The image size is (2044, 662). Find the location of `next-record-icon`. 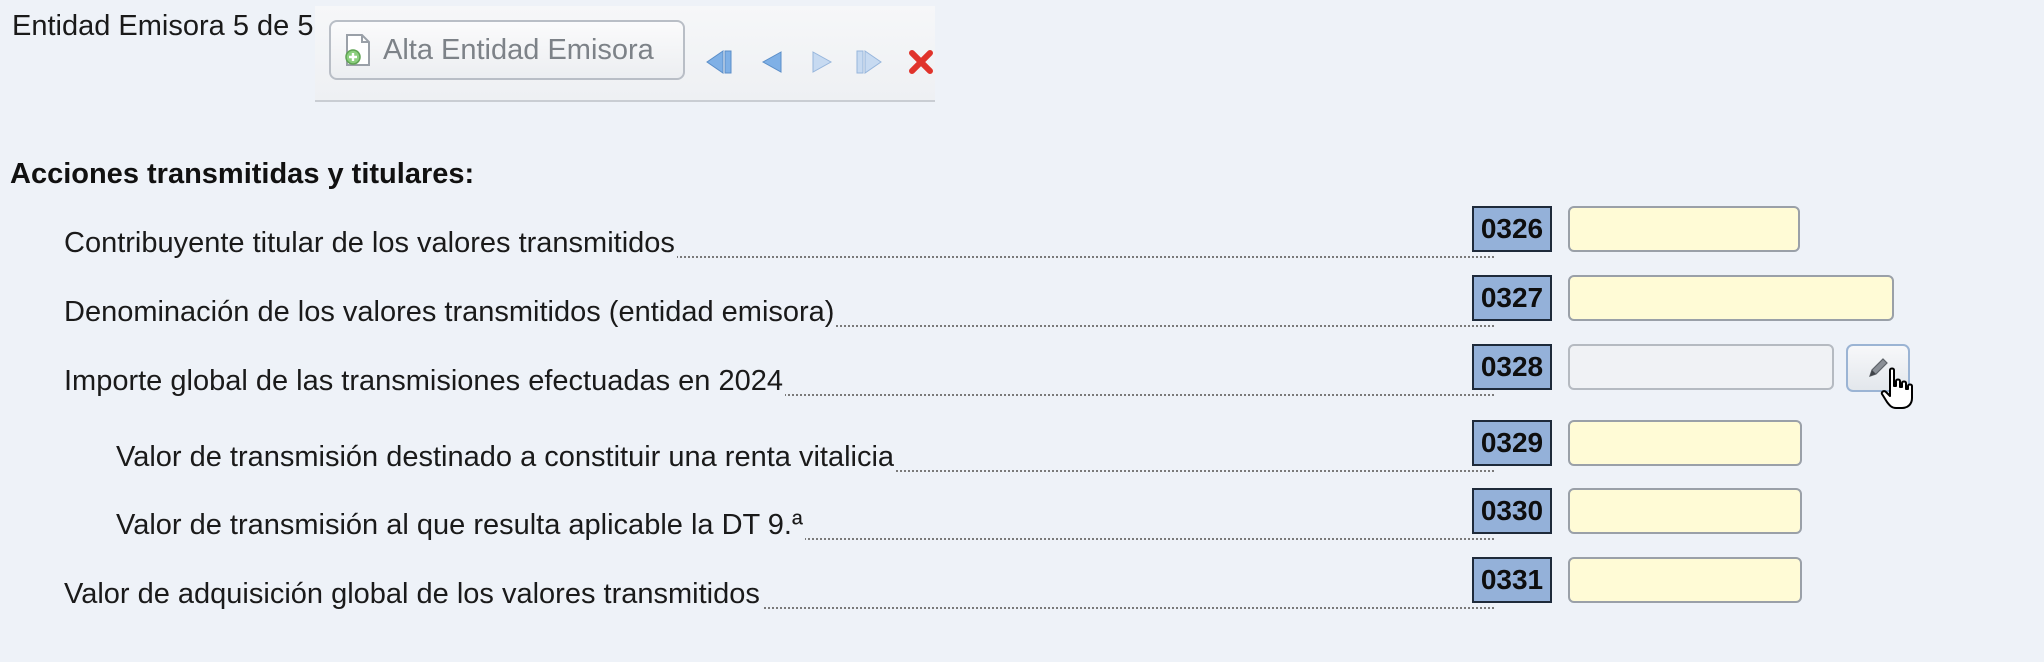

next-record-icon is located at coordinates (821, 62).